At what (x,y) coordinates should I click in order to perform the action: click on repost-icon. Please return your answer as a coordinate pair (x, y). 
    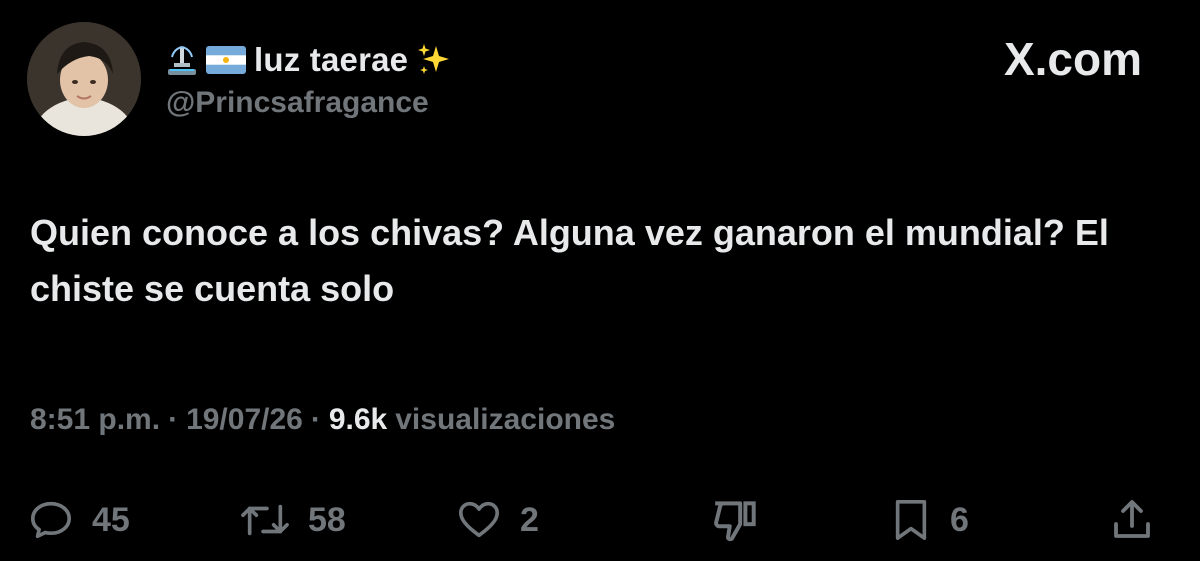
    Looking at the image, I should click on (265, 520).